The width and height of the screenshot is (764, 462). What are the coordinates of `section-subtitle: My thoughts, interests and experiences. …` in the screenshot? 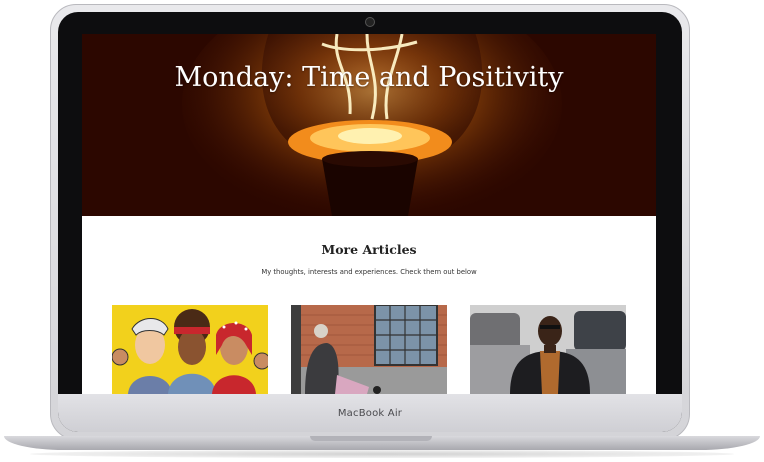 It's located at (369, 272).